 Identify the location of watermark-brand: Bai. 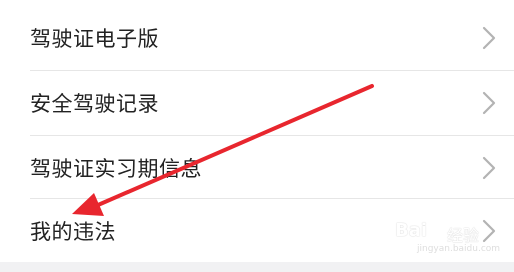
(411, 230).